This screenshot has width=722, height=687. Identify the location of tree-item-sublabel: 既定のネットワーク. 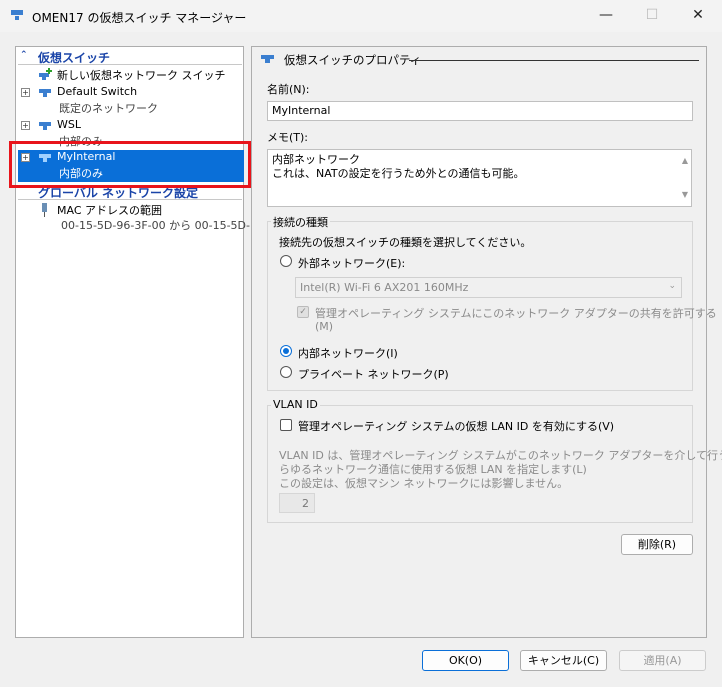
(108, 108).